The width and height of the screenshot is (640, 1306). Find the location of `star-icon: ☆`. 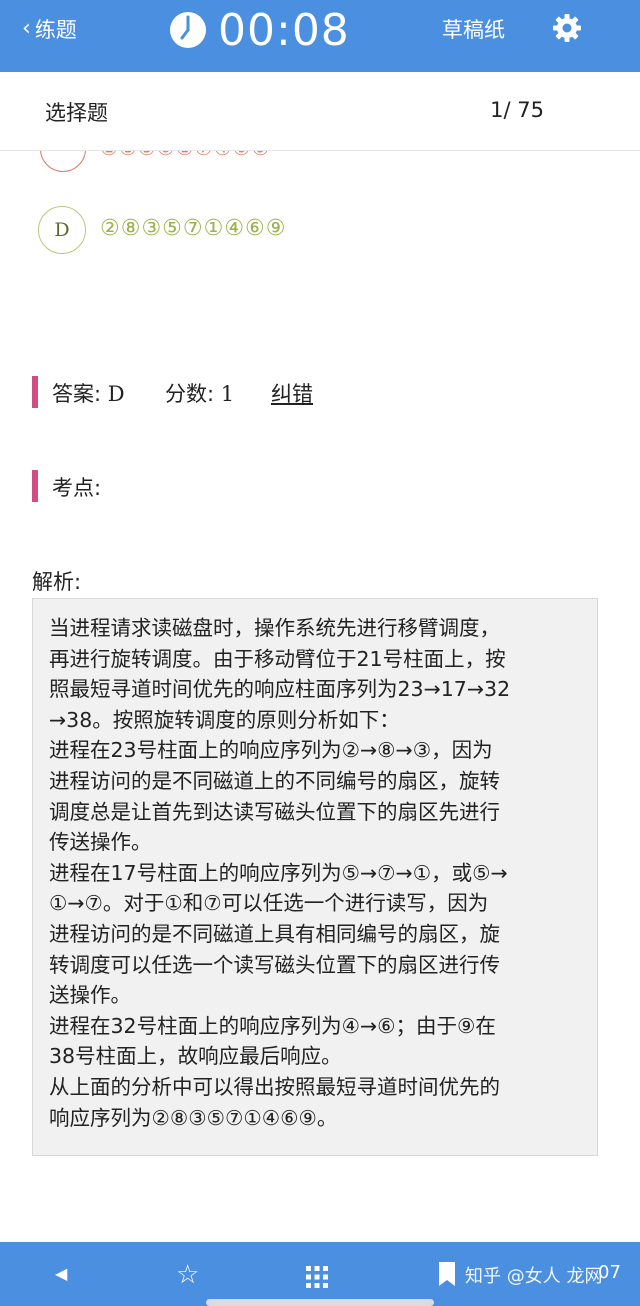

star-icon: ☆ is located at coordinates (187, 1275).